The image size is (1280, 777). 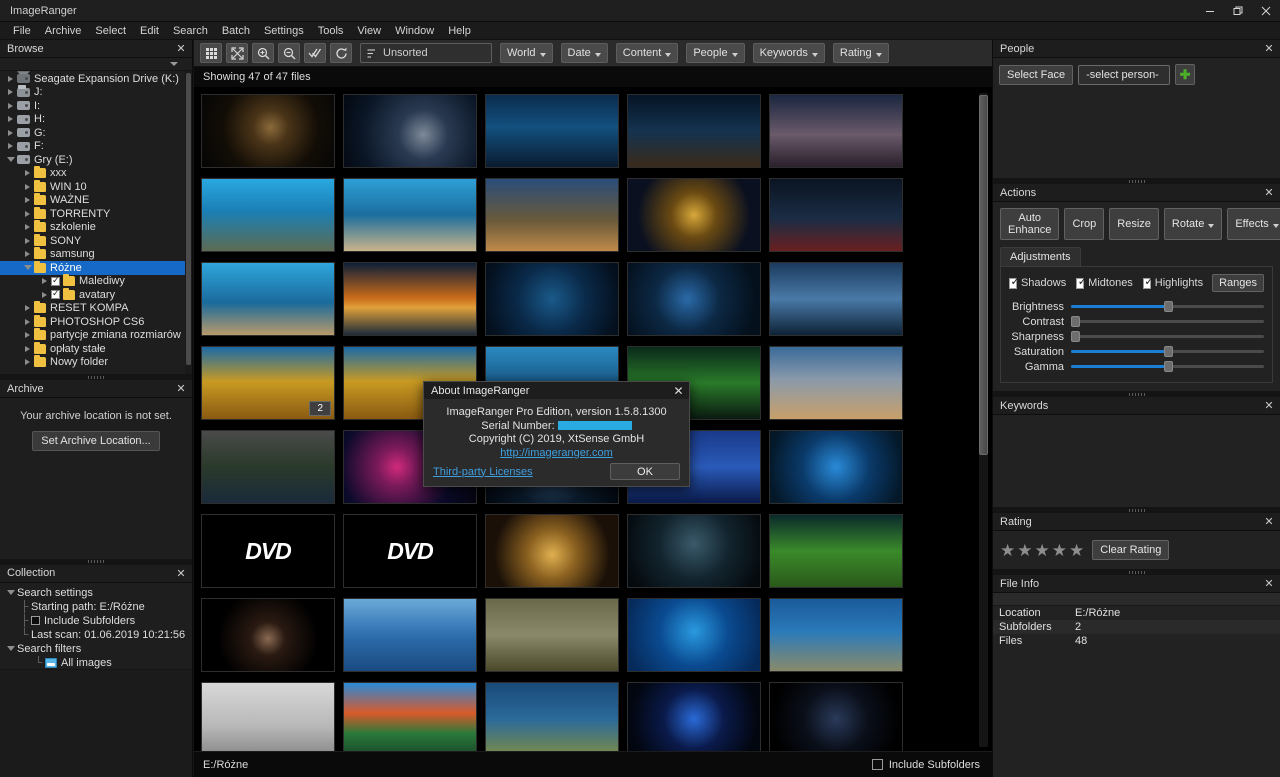 What do you see at coordinates (410, 131) in the screenshot?
I see `thumbnail-starship-planet` at bounding box center [410, 131].